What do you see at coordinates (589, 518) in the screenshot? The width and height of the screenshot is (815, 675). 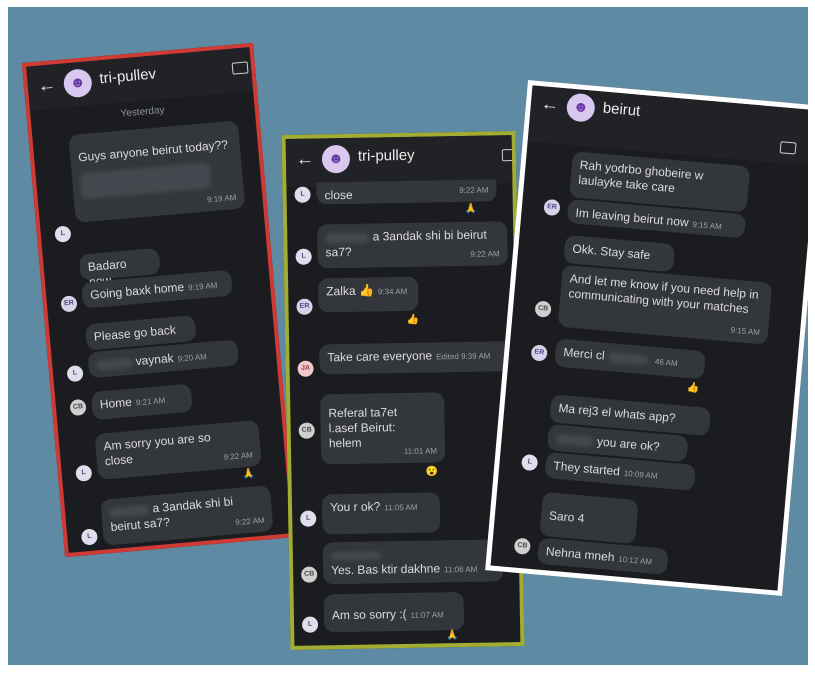 I see `message-bubble: Saro 4` at bounding box center [589, 518].